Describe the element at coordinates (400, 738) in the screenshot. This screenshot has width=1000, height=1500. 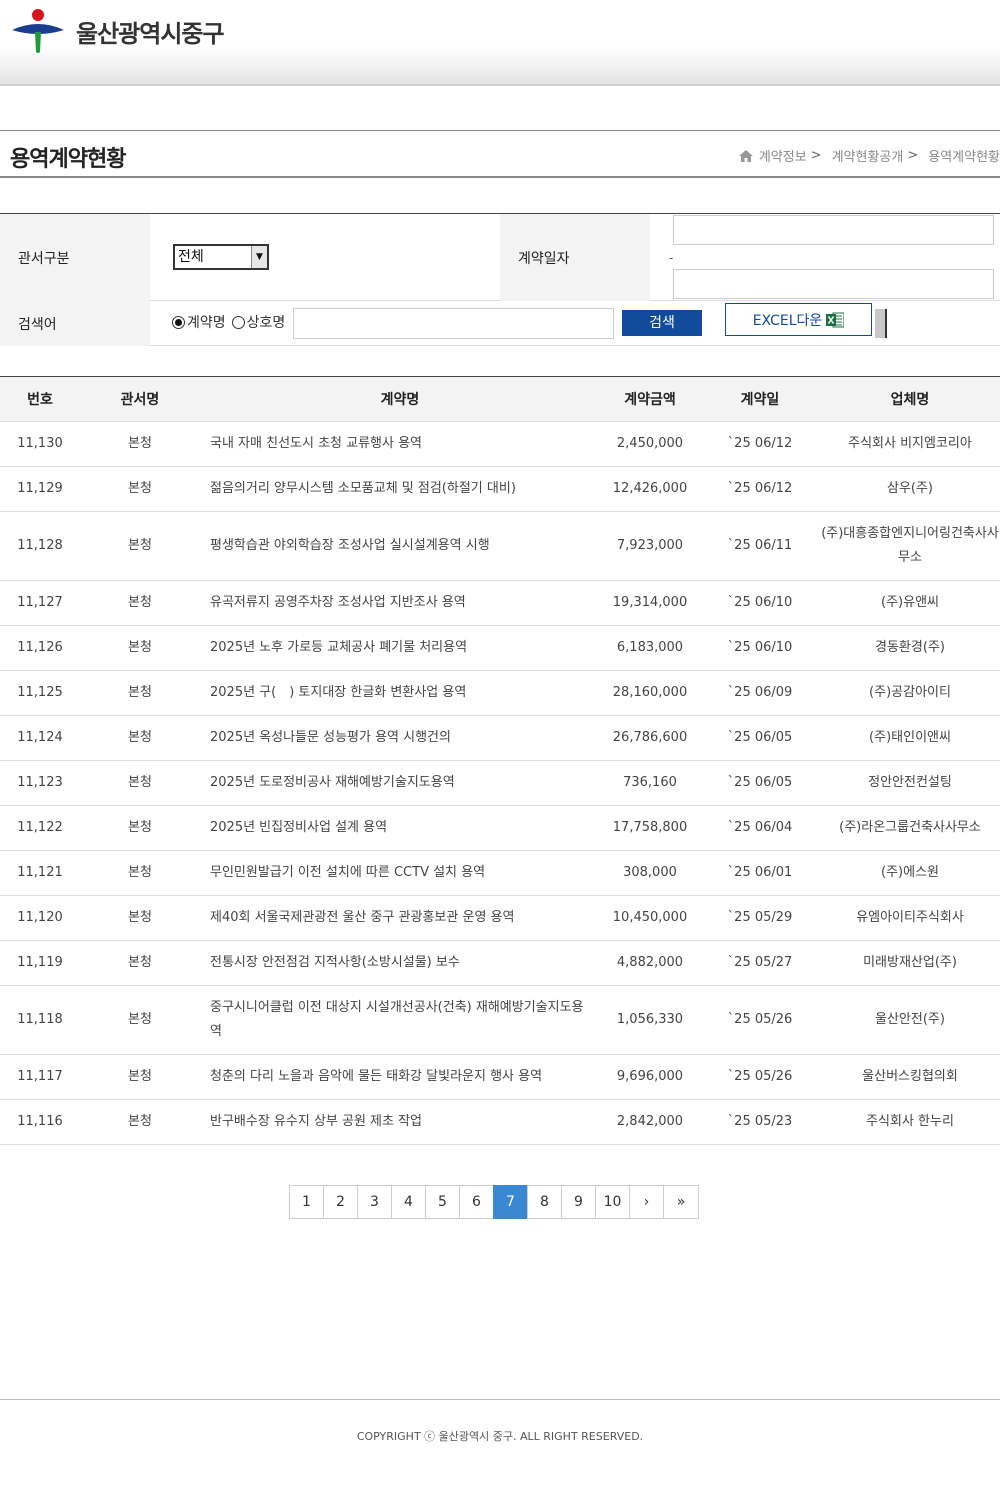
I see `cell-contract-name: 2025년 옥성나들문 성능평가 용역 시행건의` at that location.